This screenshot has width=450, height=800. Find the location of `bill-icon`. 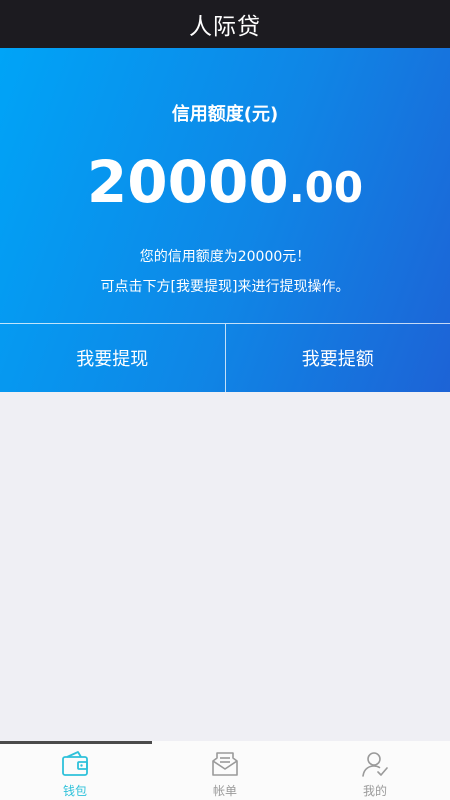

bill-icon is located at coordinates (225, 764).